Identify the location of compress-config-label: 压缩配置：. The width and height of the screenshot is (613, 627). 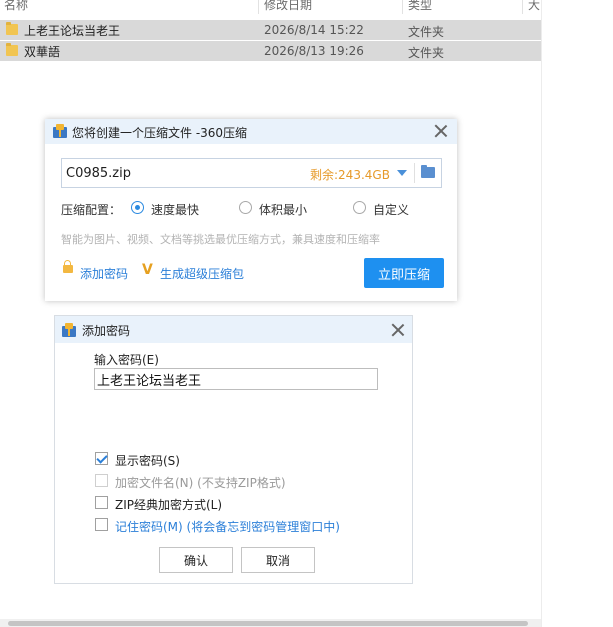
(91, 210).